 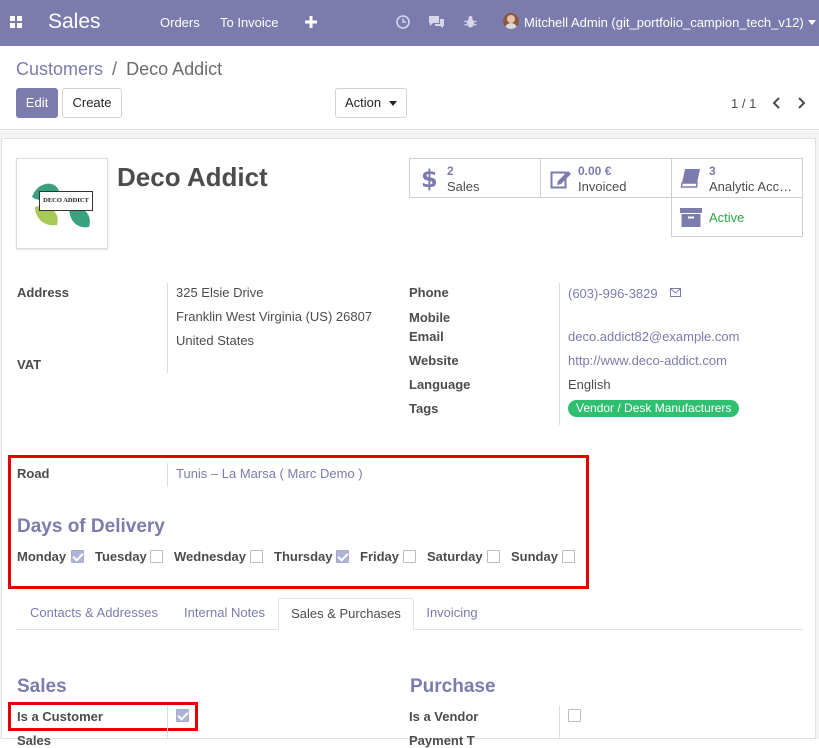 What do you see at coordinates (380, 556) in the screenshot?
I see `day-label-friday: Friday` at bounding box center [380, 556].